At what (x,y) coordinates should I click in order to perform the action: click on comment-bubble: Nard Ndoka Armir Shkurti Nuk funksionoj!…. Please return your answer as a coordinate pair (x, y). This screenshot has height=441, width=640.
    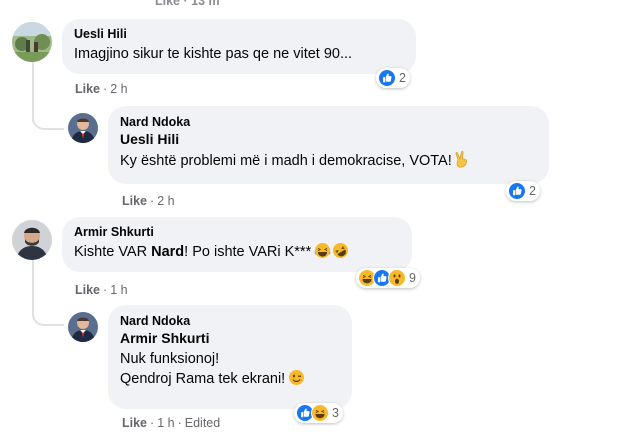
    Looking at the image, I should click on (230, 357).